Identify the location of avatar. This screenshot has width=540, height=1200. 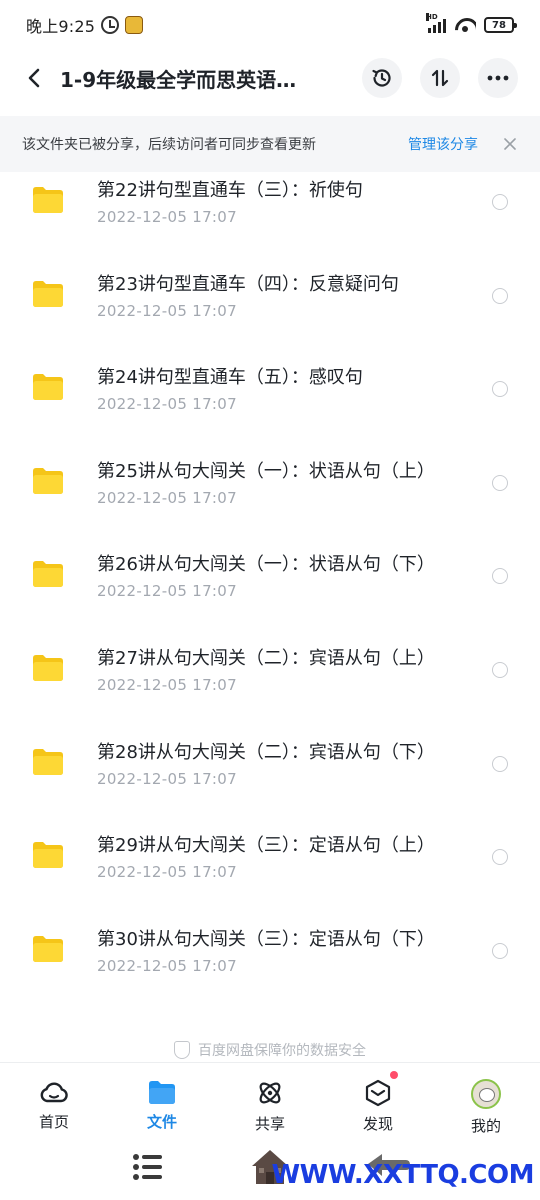
(486, 1094).